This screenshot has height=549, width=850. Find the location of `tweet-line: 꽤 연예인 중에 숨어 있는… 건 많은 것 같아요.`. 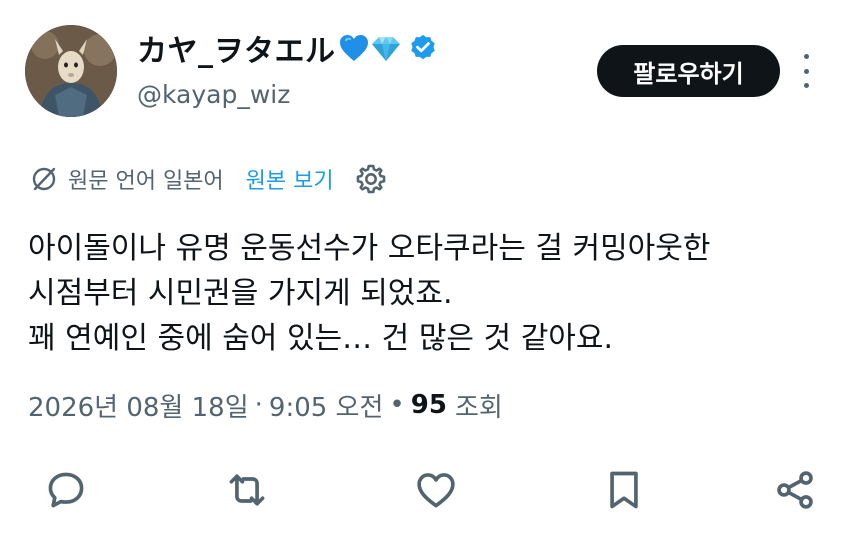

tweet-line: 꽤 연예인 중에 숨어 있는… 건 많은 것 같아요. is located at coordinates (321, 338).